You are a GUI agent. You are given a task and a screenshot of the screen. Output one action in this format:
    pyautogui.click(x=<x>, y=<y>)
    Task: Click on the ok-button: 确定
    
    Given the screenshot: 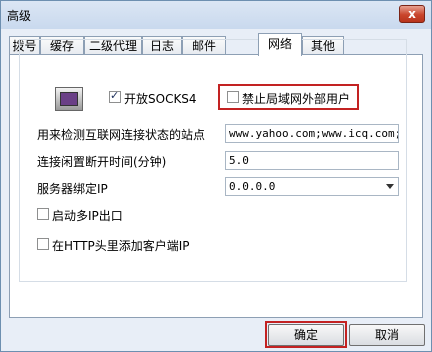 What is the action you would take?
    pyautogui.click(x=306, y=335)
    